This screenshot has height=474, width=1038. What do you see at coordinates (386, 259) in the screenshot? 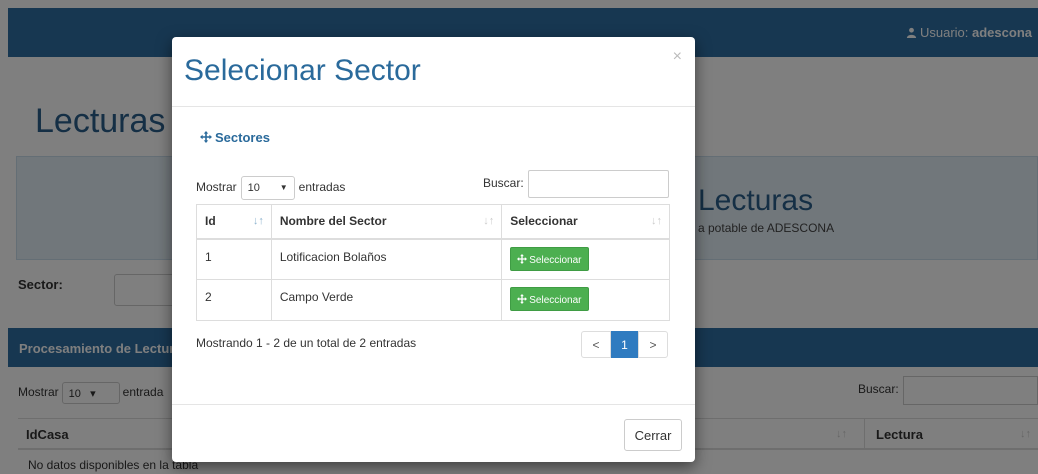
I see `cell-name: Lotificacion Bolaños` at bounding box center [386, 259].